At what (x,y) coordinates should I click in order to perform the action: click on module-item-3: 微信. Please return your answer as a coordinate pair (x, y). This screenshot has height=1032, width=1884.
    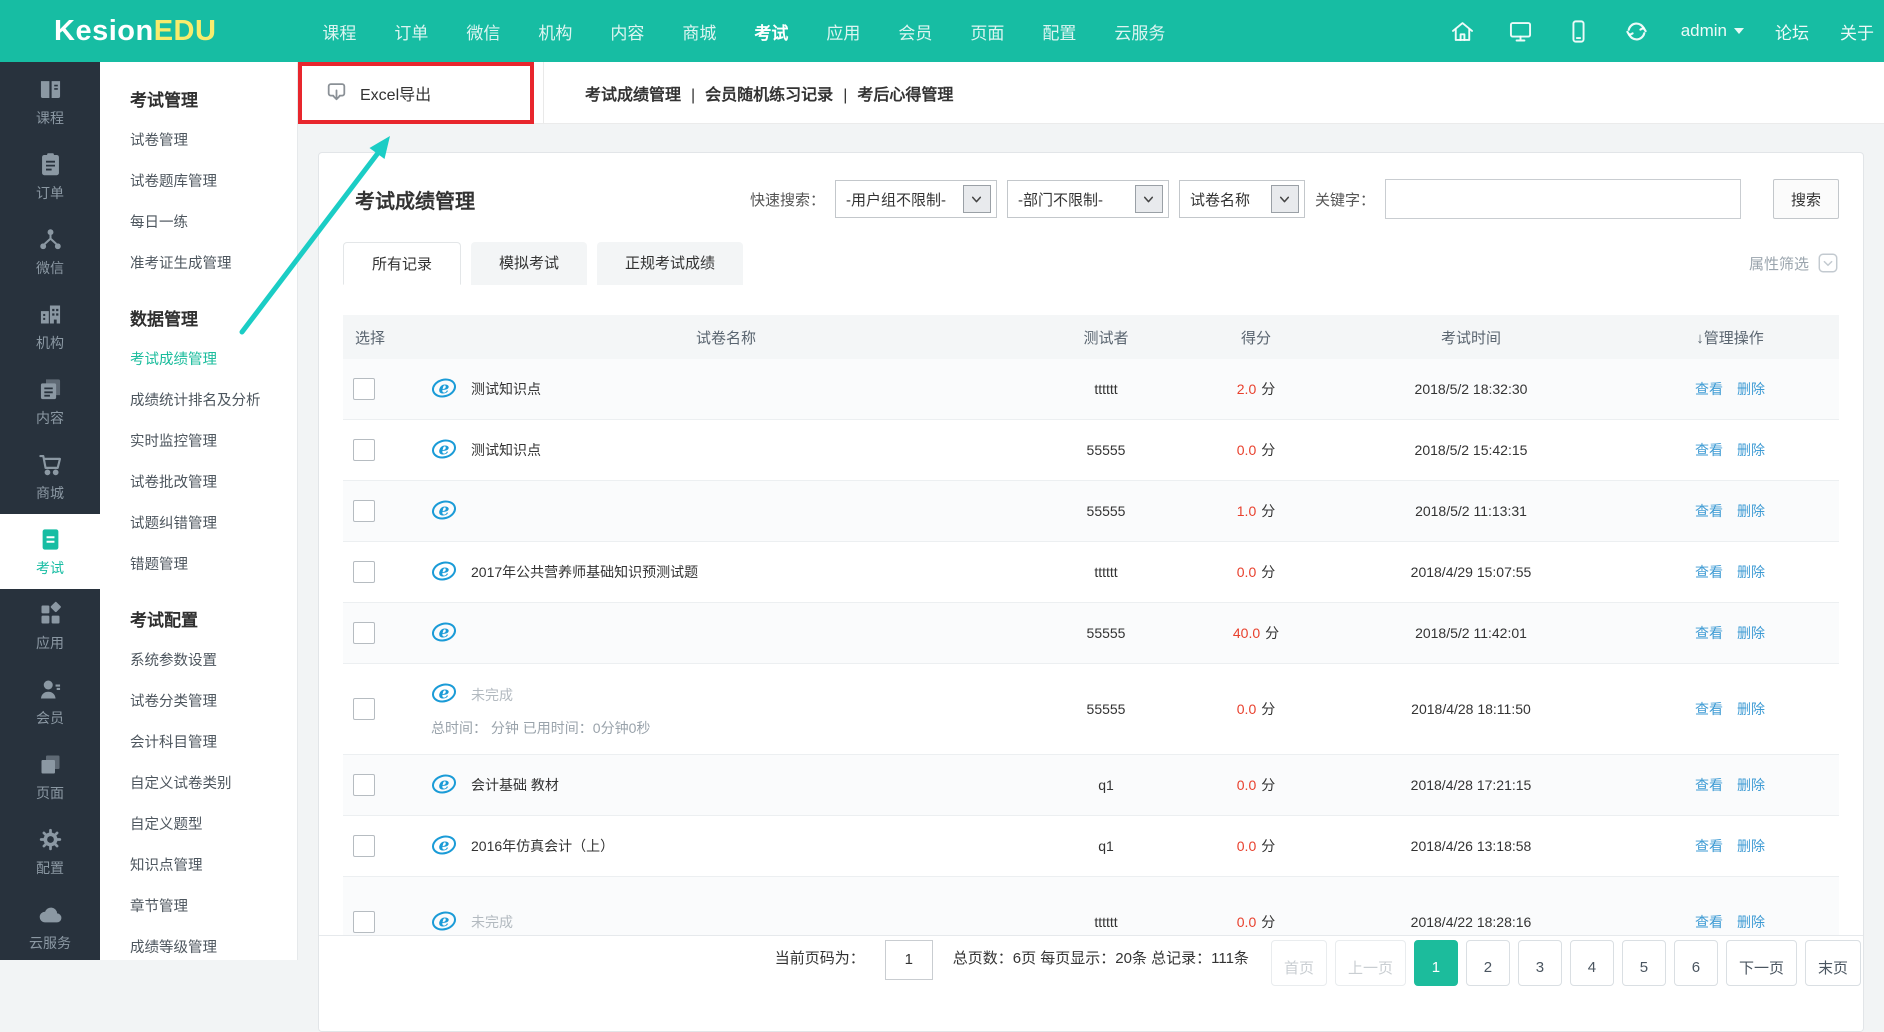
    Looking at the image, I should click on (50, 251).